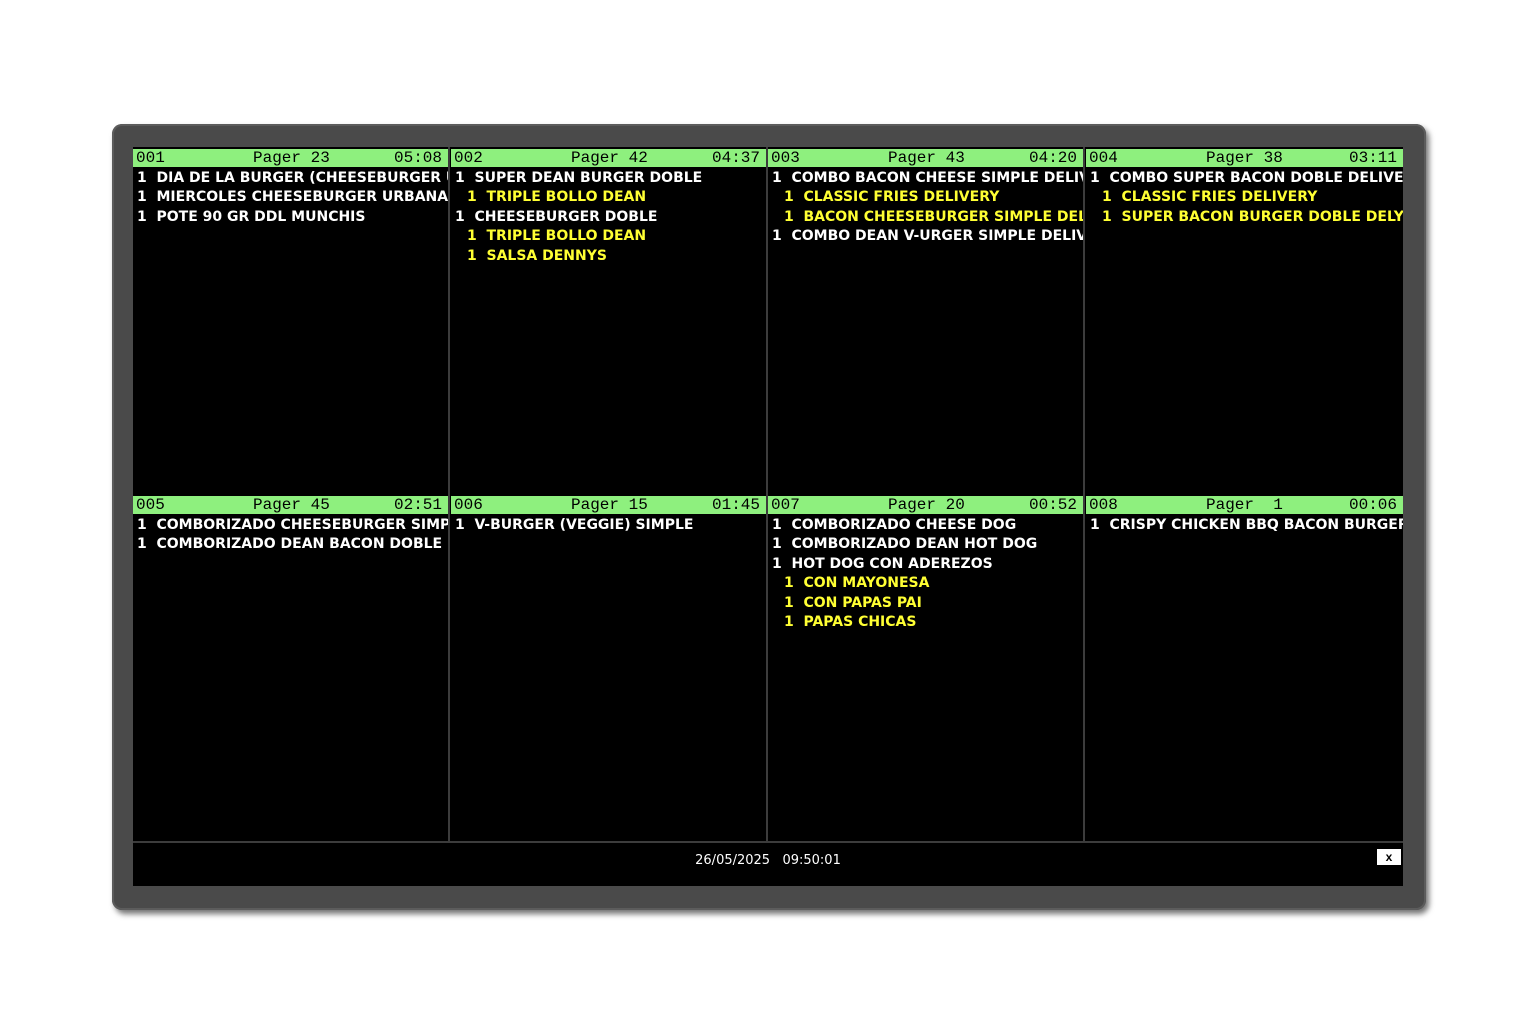  Describe the element at coordinates (251, 216) in the screenshot. I see `order-item: 1 POTE 90 GR DDL MUNCHIS` at that location.